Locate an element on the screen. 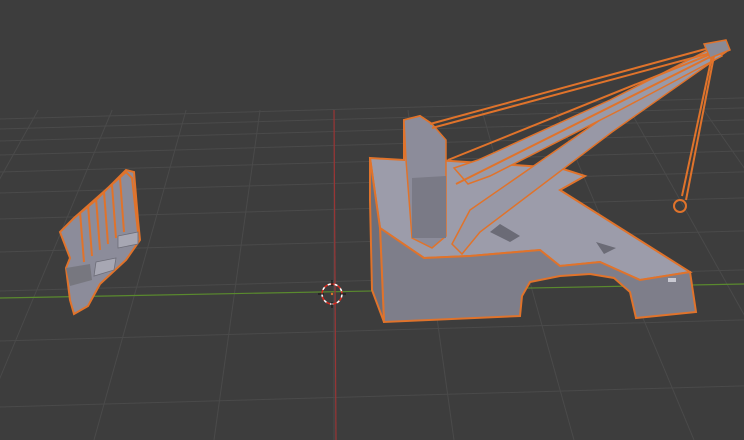  3d-cursor is located at coordinates (332, 294).